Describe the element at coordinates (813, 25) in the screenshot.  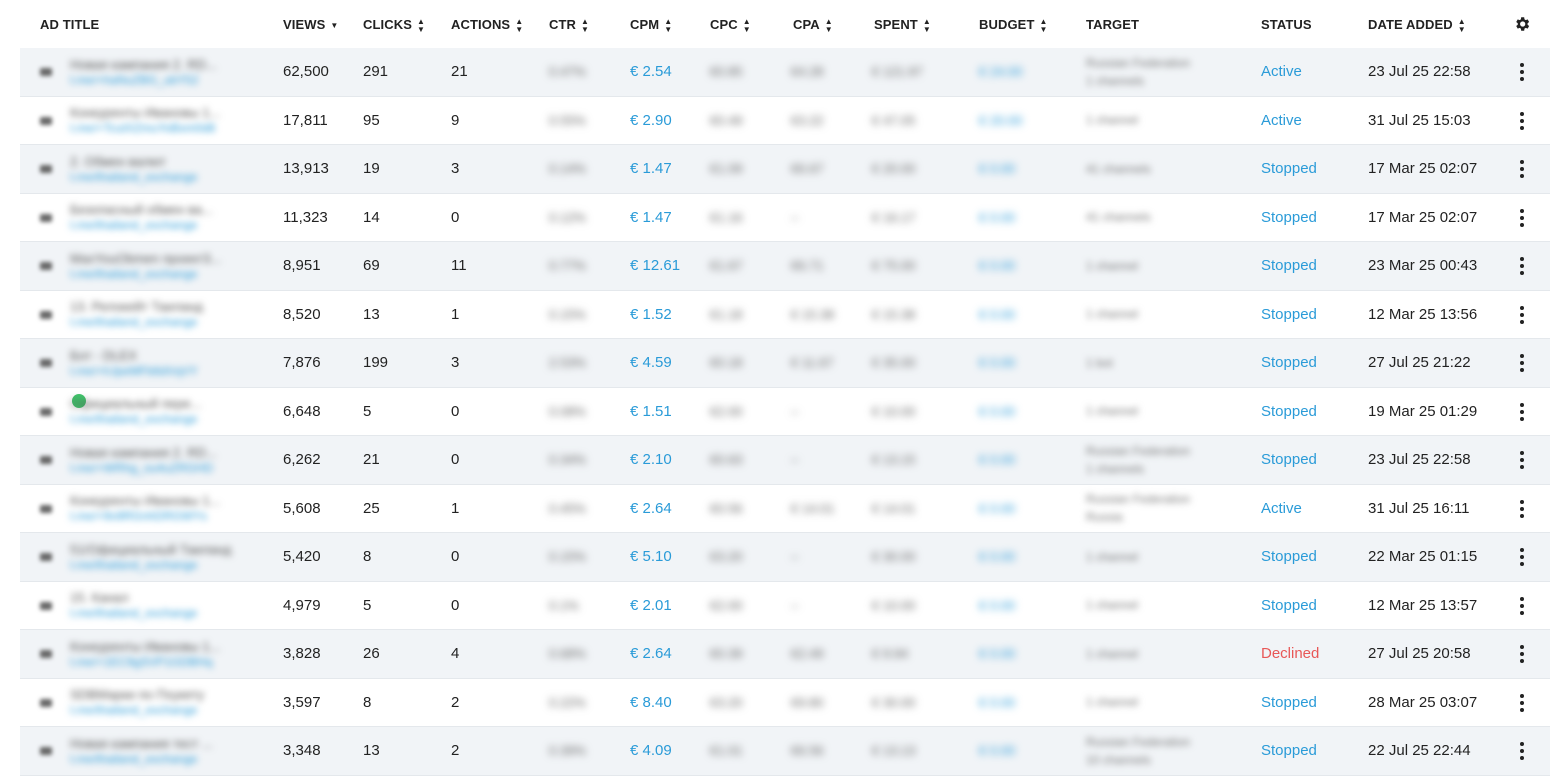
I see `col-cpa: CPA ▲ ▼` at that location.